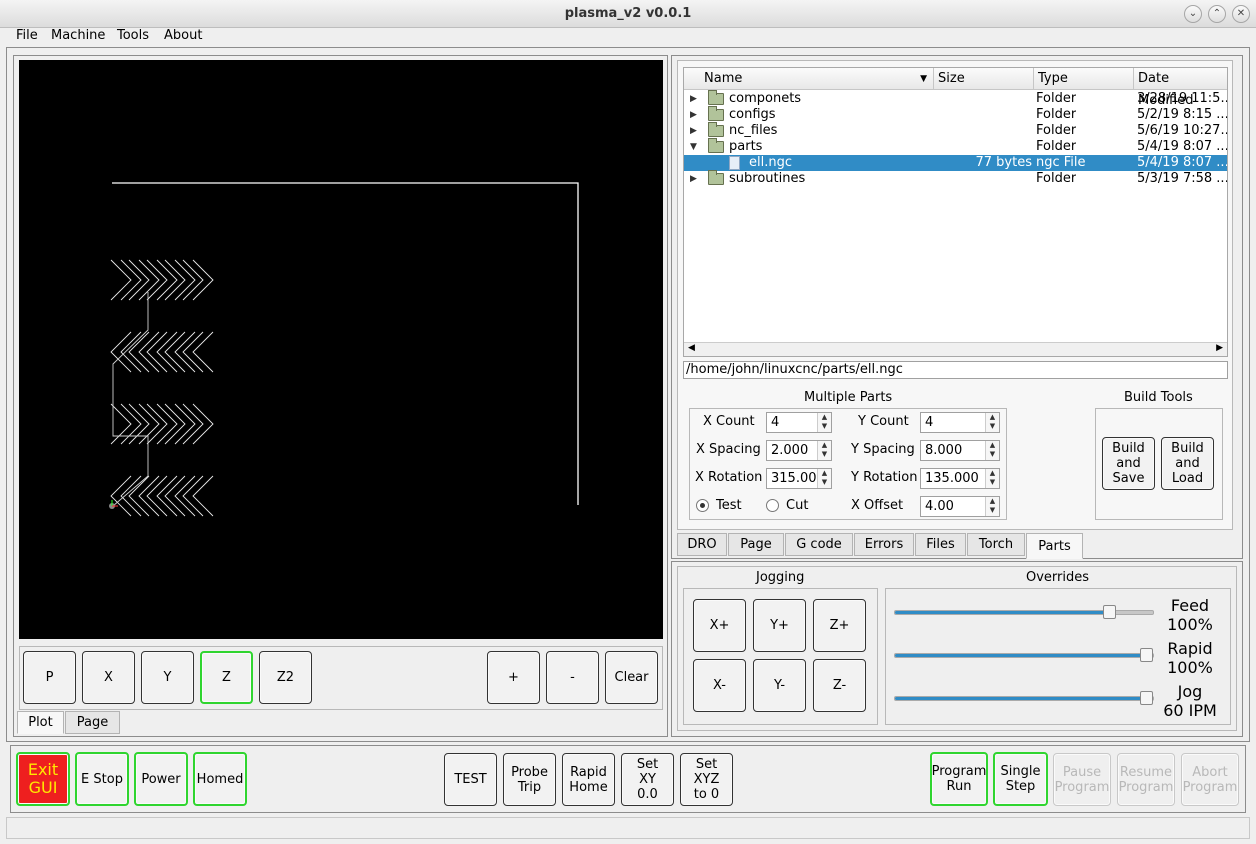 This screenshot has width=1256, height=844. I want to click on view-z2-button: Z2, so click(285, 677).